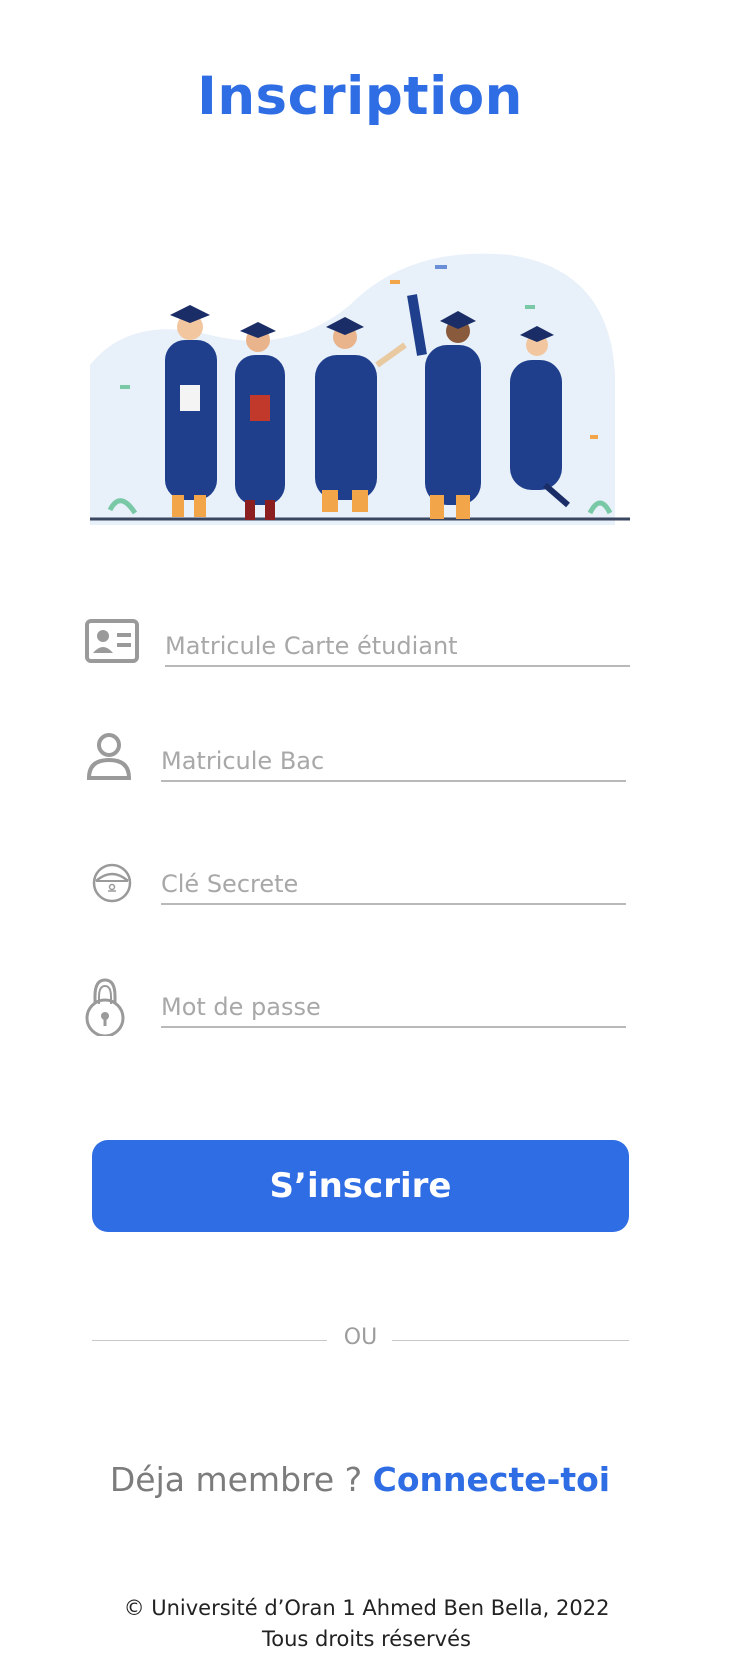 This screenshot has height=1667, width=750. I want to click on bac-input, so click(393, 762).